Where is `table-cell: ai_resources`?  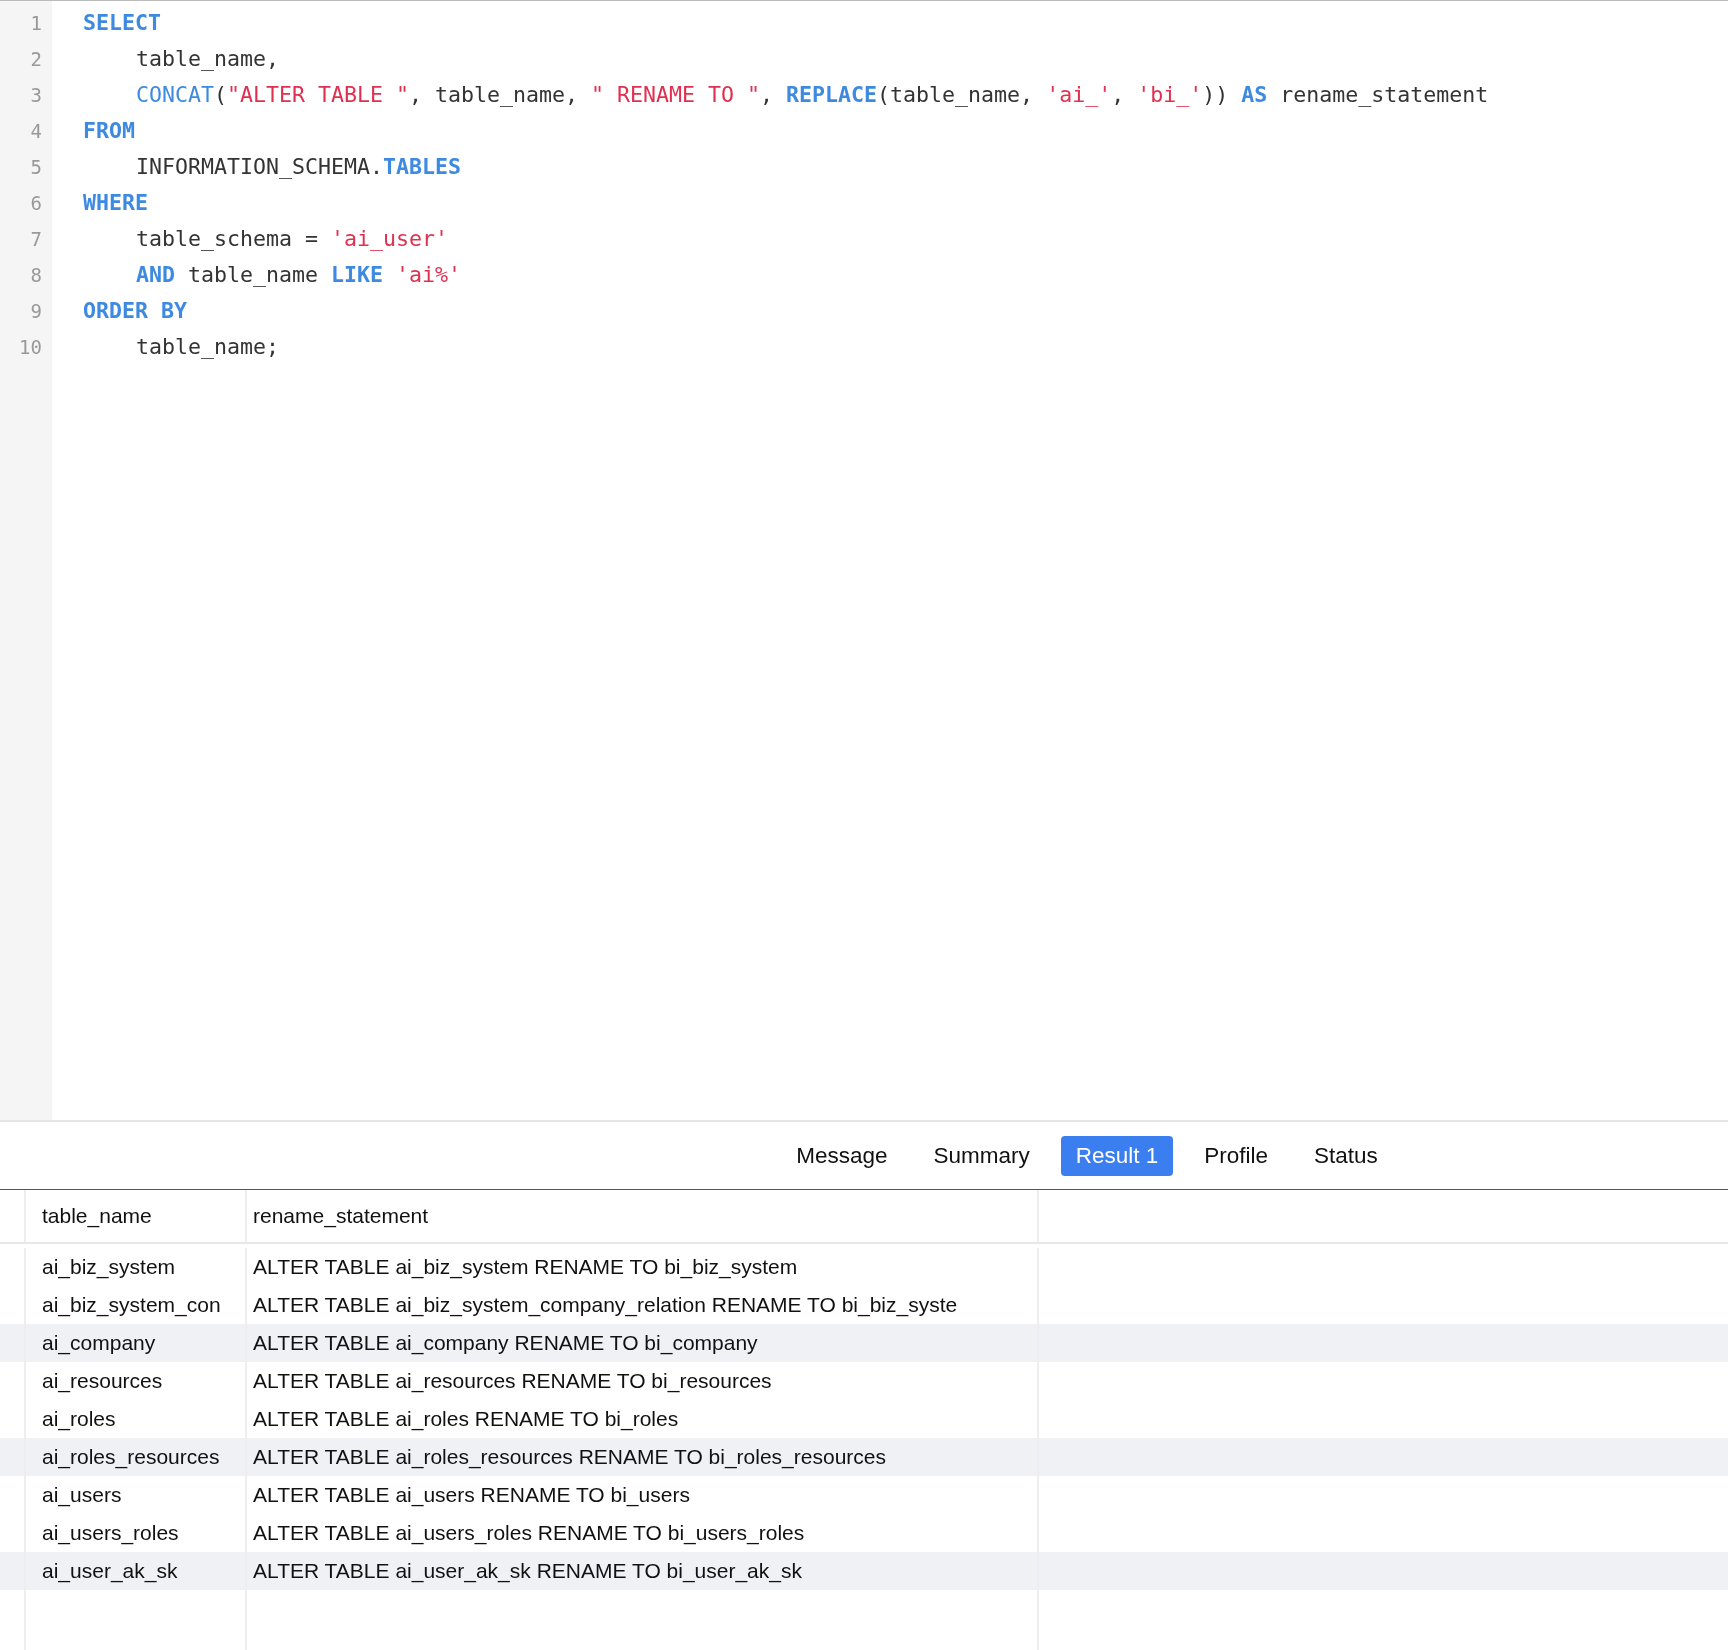 table-cell: ai_resources is located at coordinates (136, 1381).